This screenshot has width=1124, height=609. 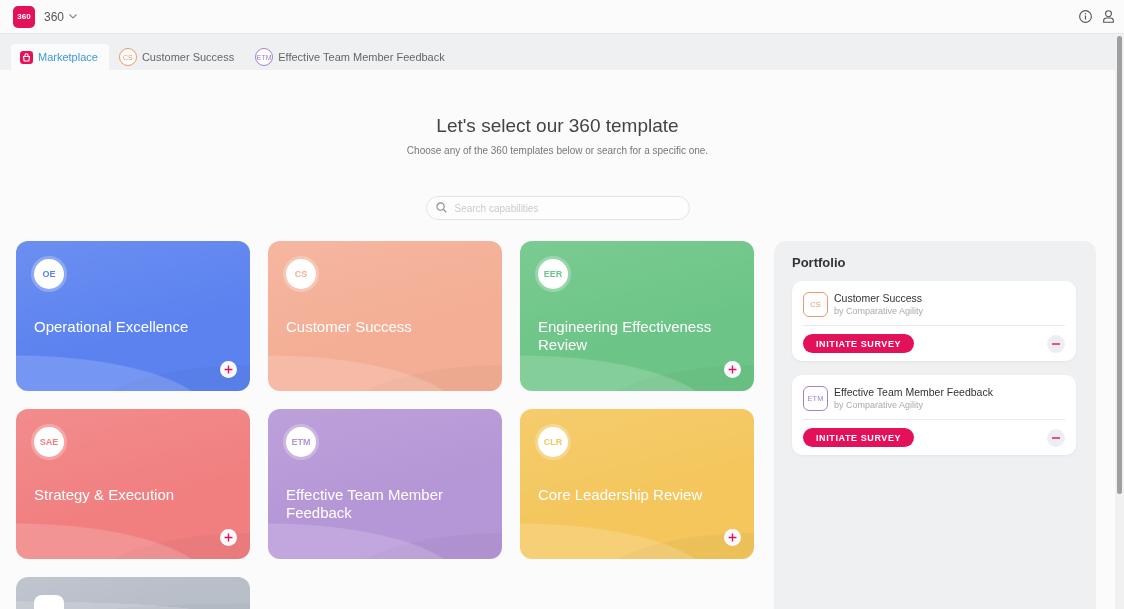 I want to click on app-logo: 360, so click(x=24, y=16).